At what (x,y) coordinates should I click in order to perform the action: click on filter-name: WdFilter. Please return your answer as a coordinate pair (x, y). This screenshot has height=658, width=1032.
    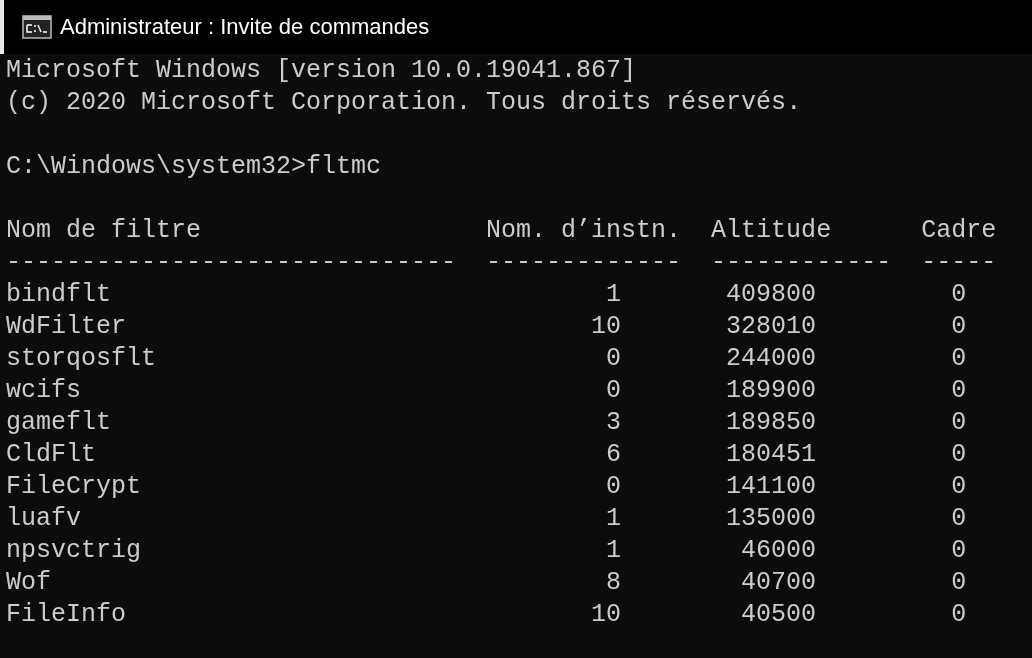
    Looking at the image, I should click on (66, 327).